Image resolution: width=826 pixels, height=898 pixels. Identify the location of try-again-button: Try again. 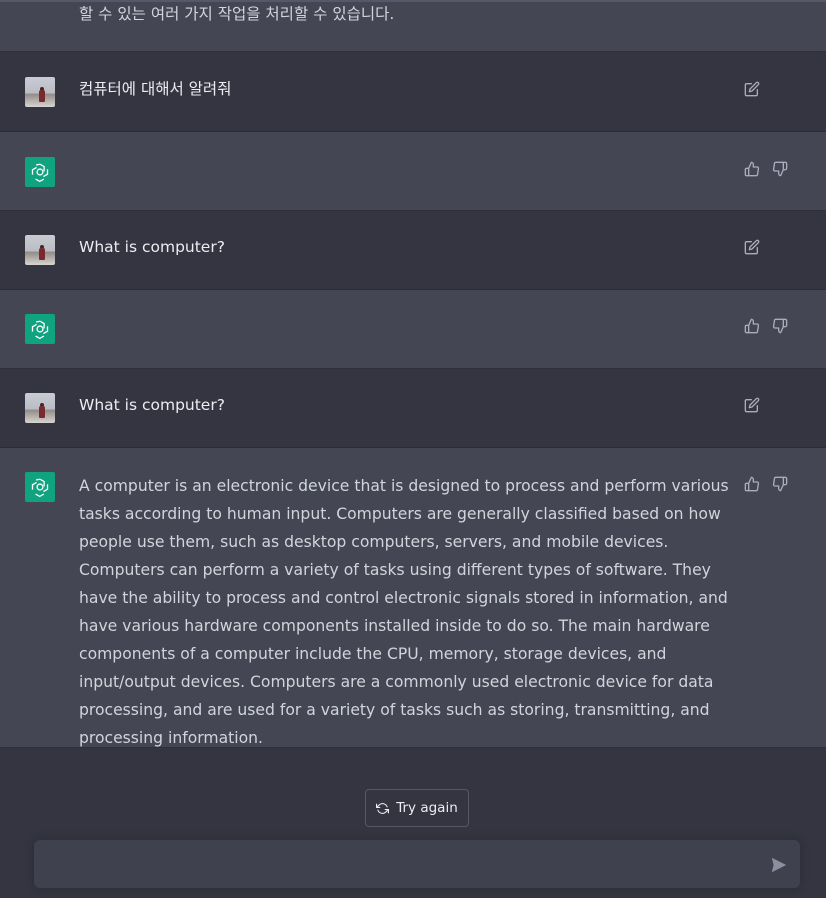
(417, 808).